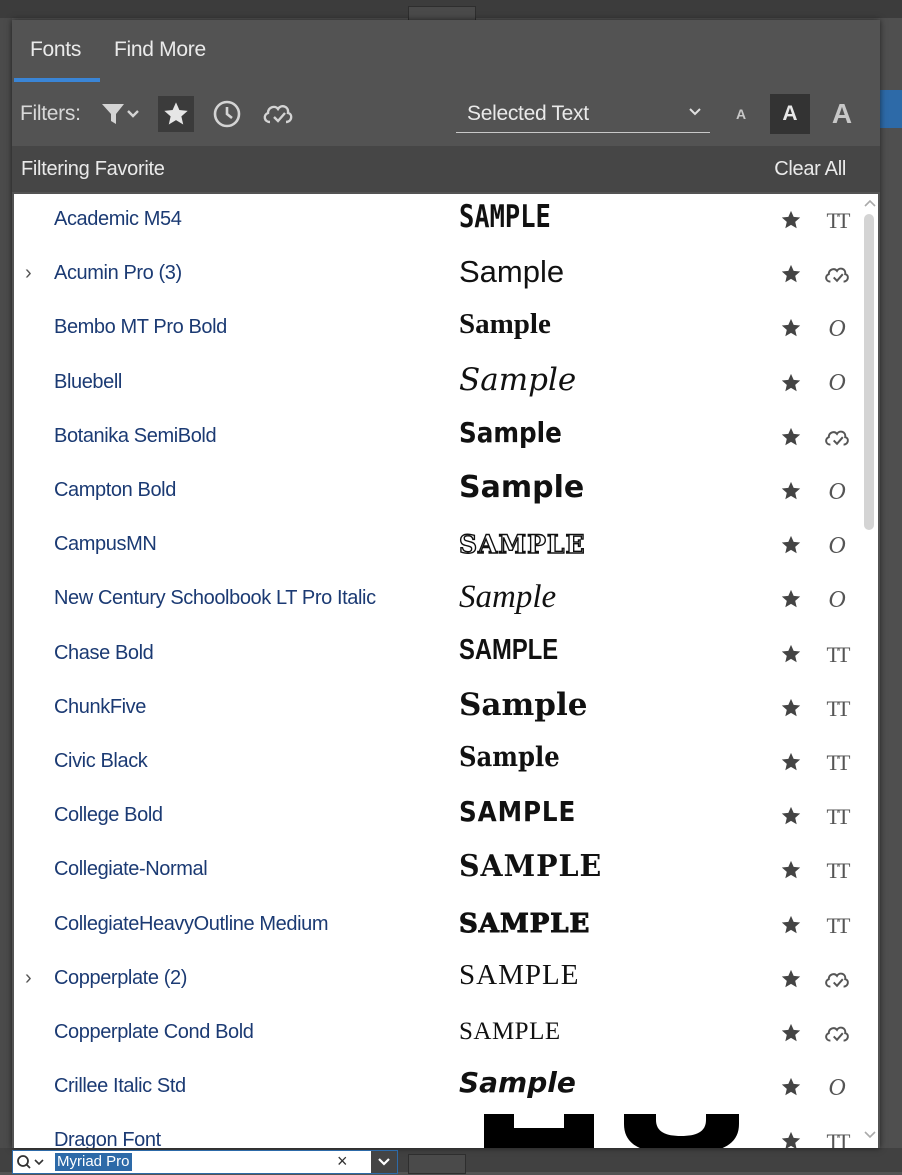 The height and width of the screenshot is (1175, 902). What do you see at coordinates (436, 221) in the screenshot?
I see `font-row: Academic M54 SAMPLE TT` at bounding box center [436, 221].